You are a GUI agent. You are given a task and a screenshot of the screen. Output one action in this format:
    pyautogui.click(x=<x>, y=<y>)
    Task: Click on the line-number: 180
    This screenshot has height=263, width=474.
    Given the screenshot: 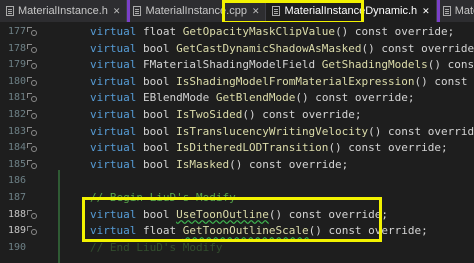 What is the action you would take?
    pyautogui.click(x=16, y=81)
    